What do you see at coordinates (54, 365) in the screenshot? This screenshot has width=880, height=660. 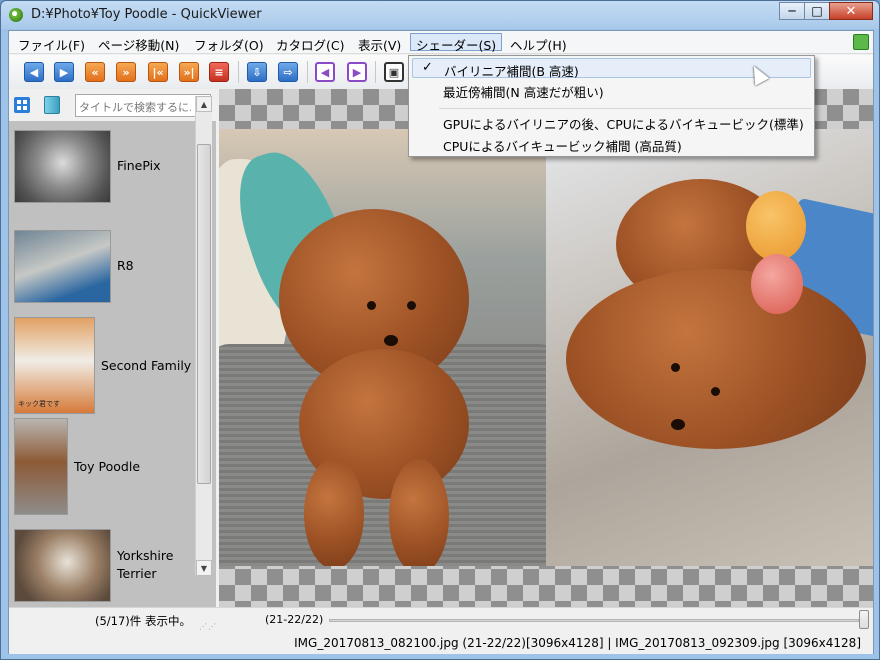 I see `folder-thumbnail: キック君です` at bounding box center [54, 365].